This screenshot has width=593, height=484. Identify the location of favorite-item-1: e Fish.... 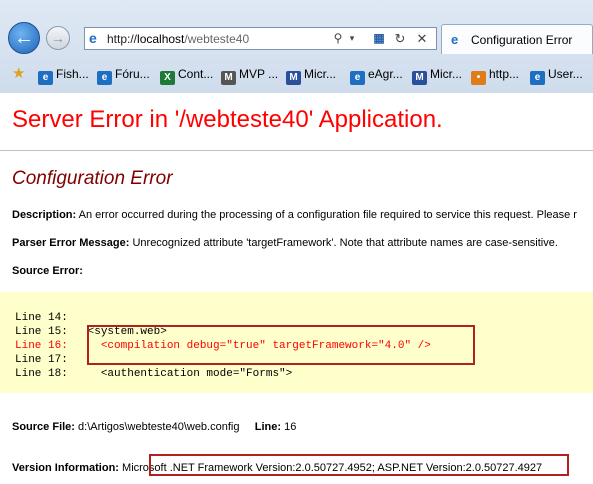
(63, 75).